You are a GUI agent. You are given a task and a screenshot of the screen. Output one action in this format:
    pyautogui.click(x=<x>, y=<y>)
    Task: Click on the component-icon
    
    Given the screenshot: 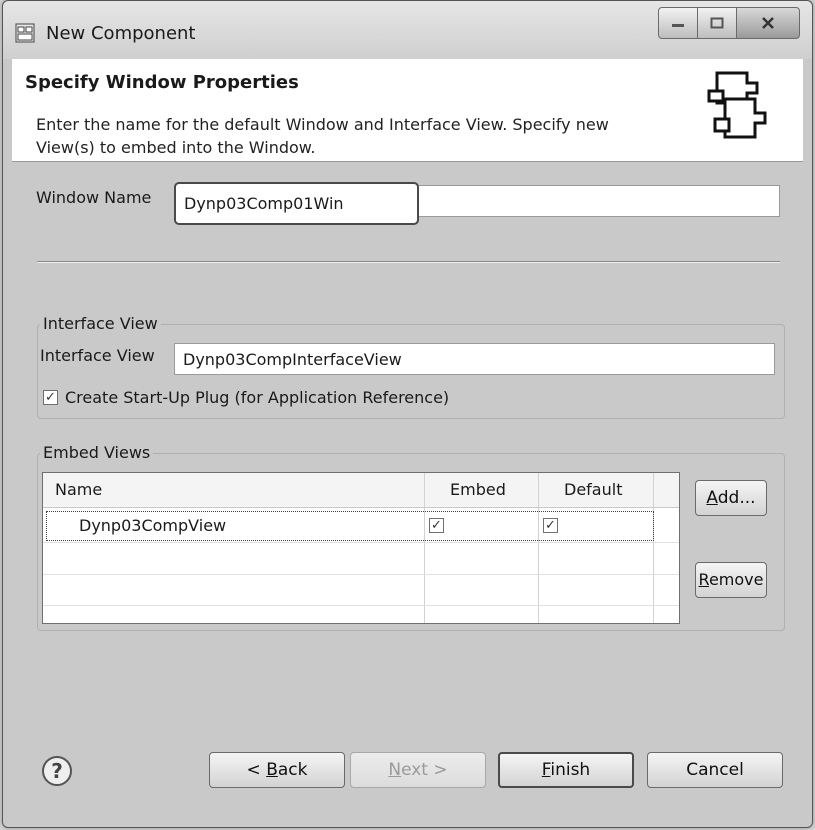 What is the action you would take?
    pyautogui.click(x=25, y=33)
    